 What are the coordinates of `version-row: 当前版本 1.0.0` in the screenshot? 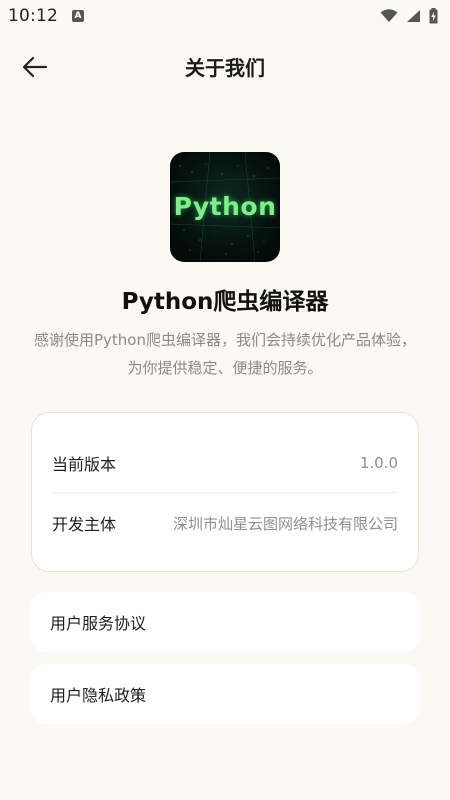 It's located at (225, 463).